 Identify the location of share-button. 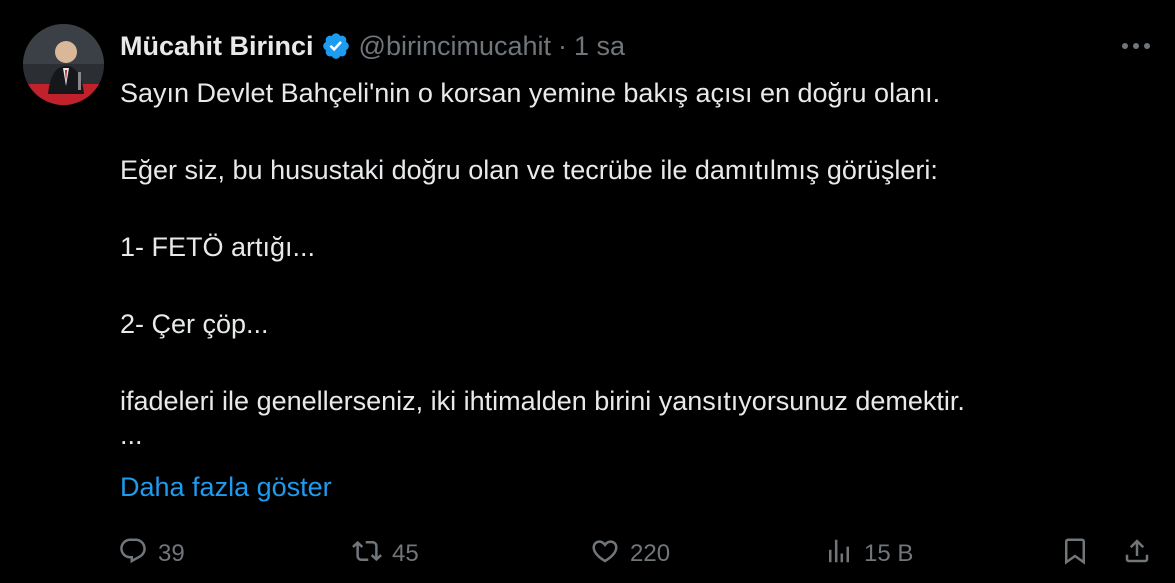
(1137, 554).